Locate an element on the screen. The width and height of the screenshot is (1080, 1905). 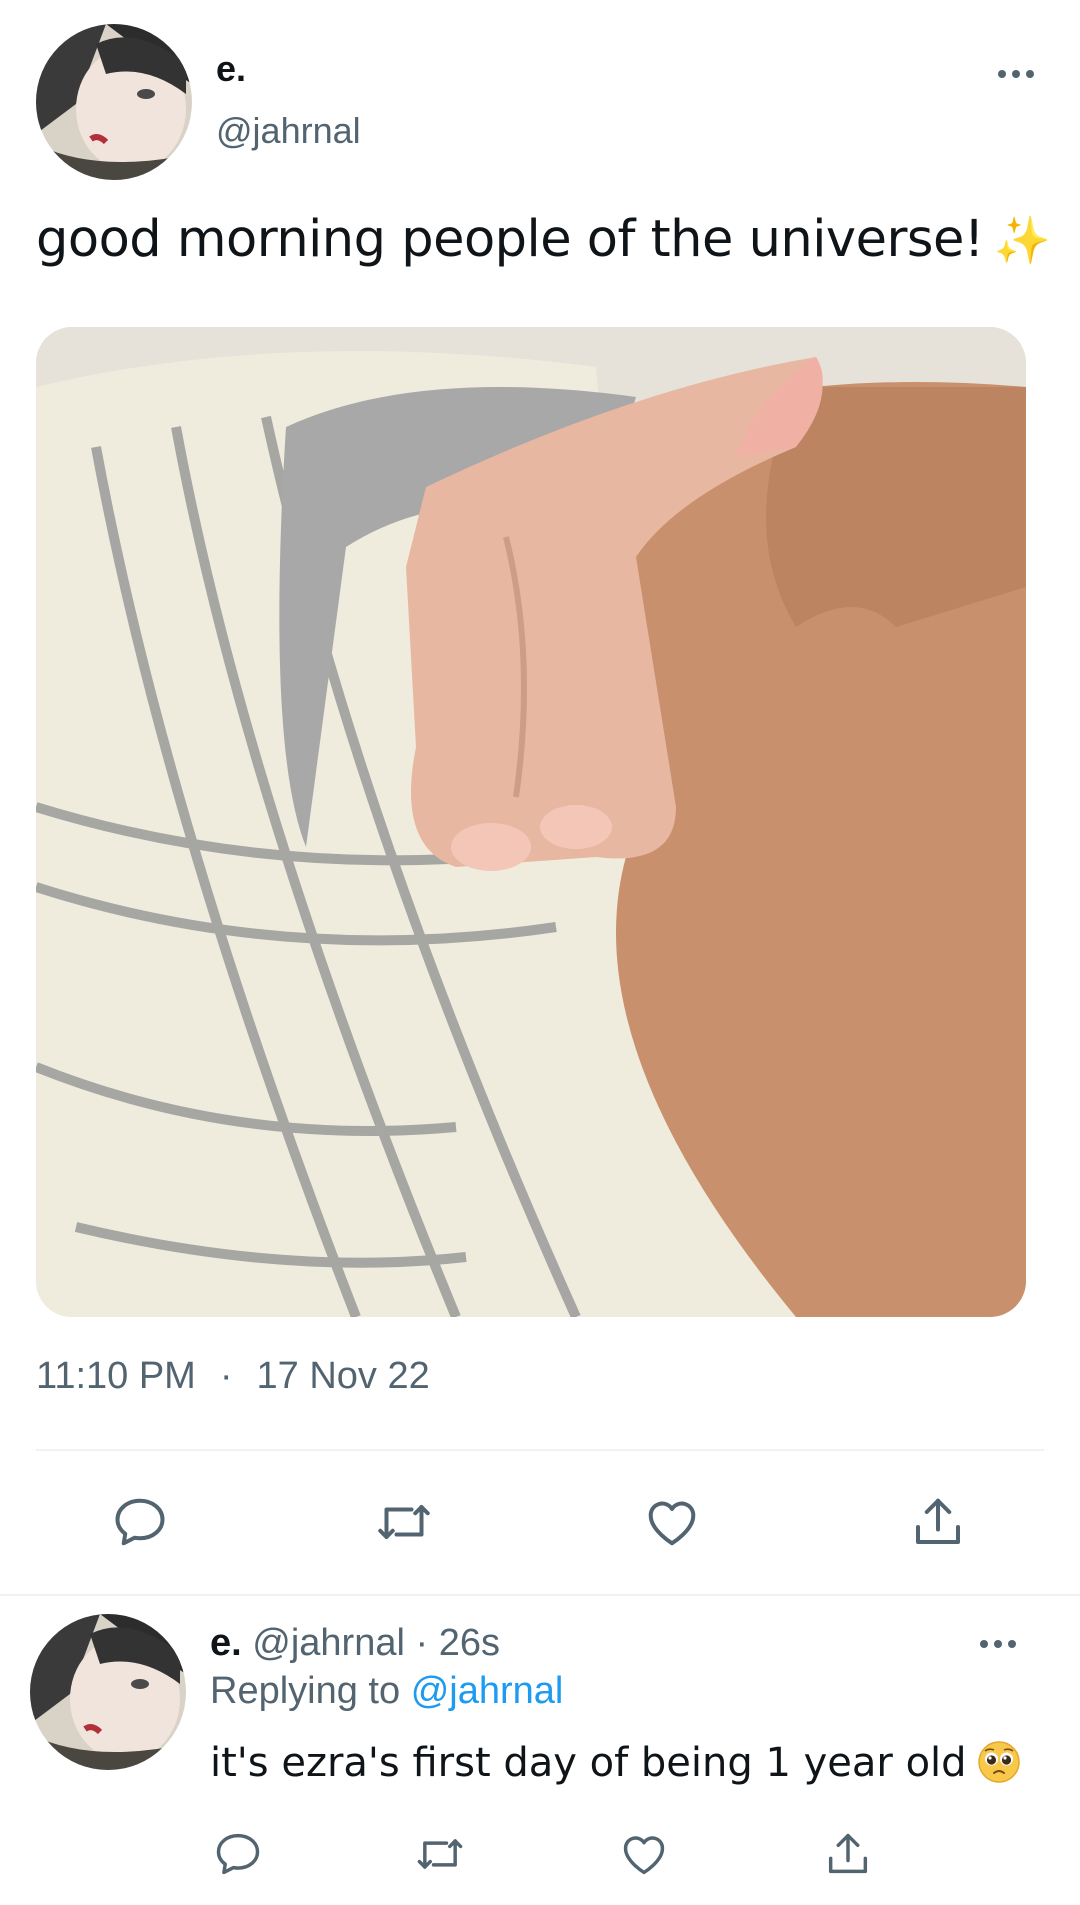
author-avatar is located at coordinates (114, 102).